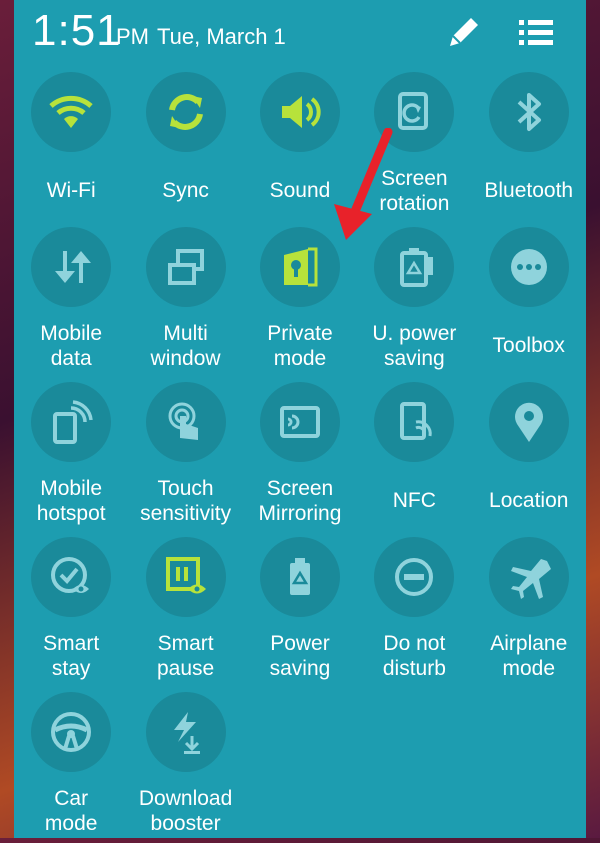 Image resolution: width=600 pixels, height=843 pixels. I want to click on tile-label: Multi window, so click(185, 346).